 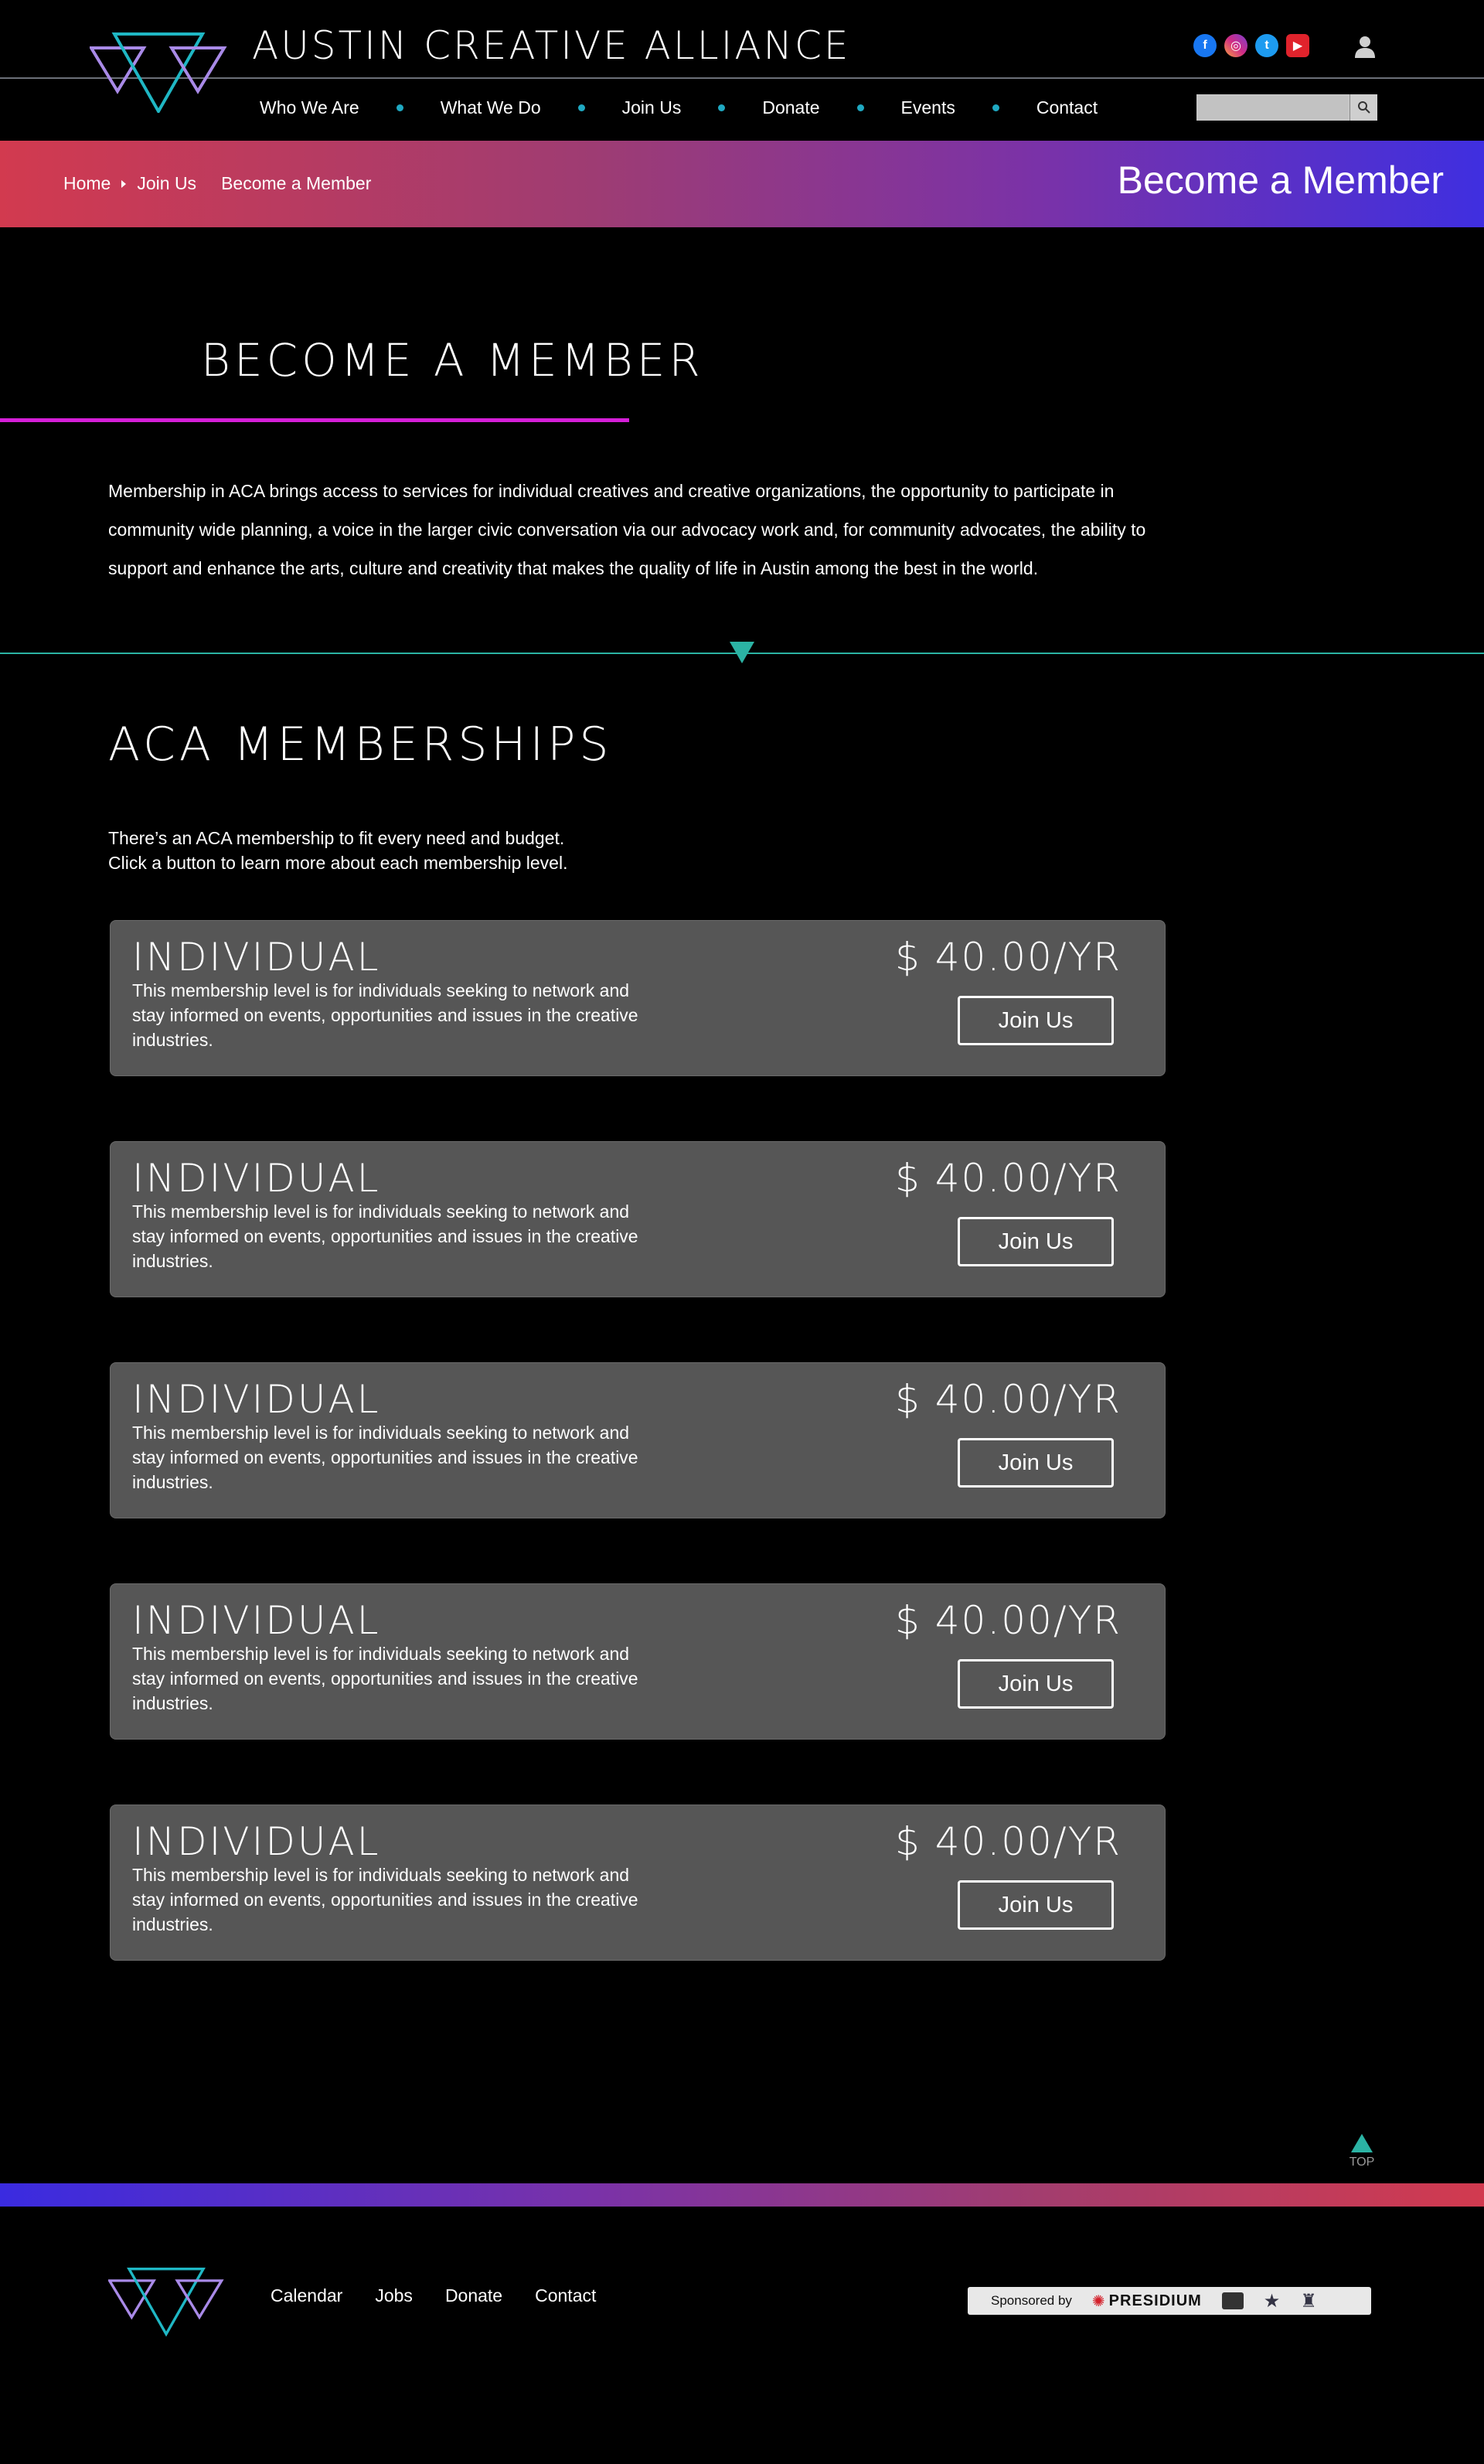 I want to click on youtube-icon: ▶, so click(x=1297, y=45).